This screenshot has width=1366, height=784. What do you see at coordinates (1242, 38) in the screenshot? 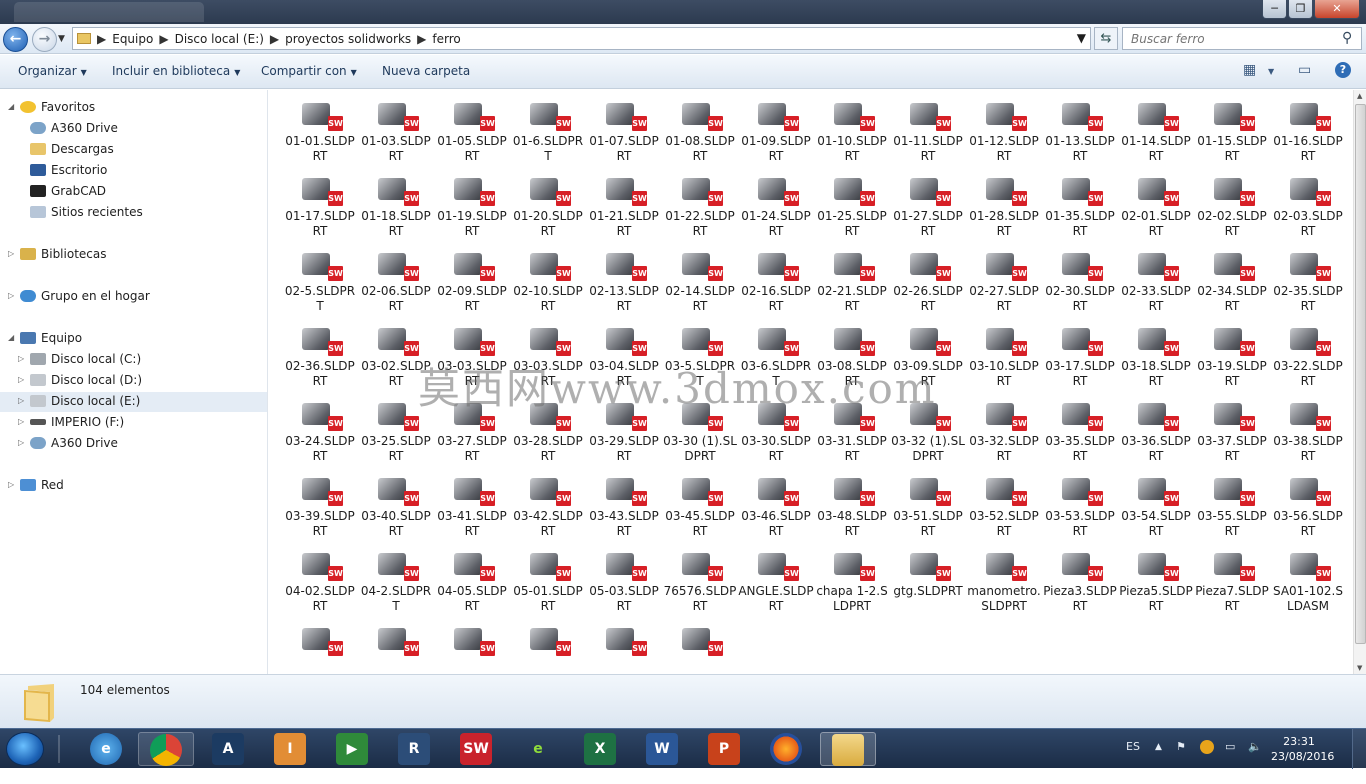
I see `search-input` at bounding box center [1242, 38].